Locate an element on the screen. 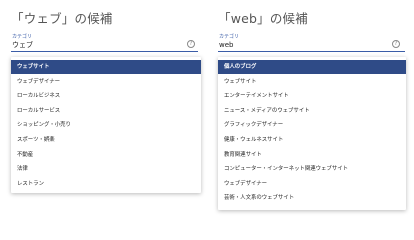 The height and width of the screenshot is (240, 414). suggestion-option: ローカルビジネス is located at coordinates (106, 96).